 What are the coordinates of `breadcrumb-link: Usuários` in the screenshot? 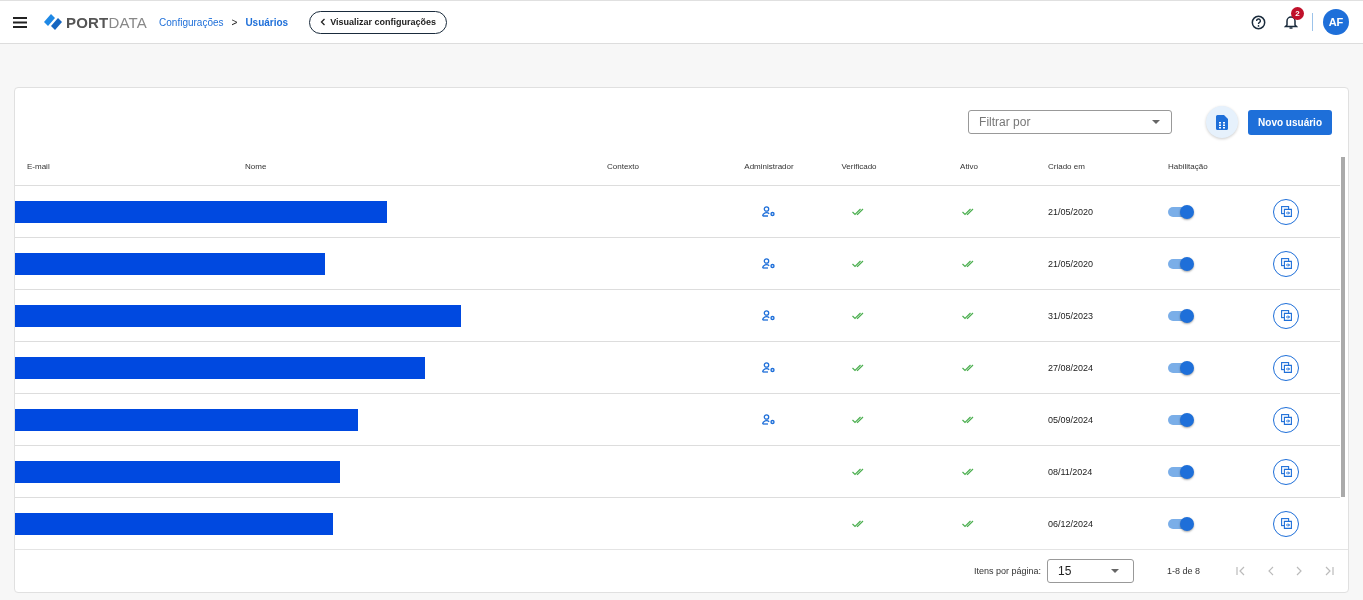 It's located at (267, 22).